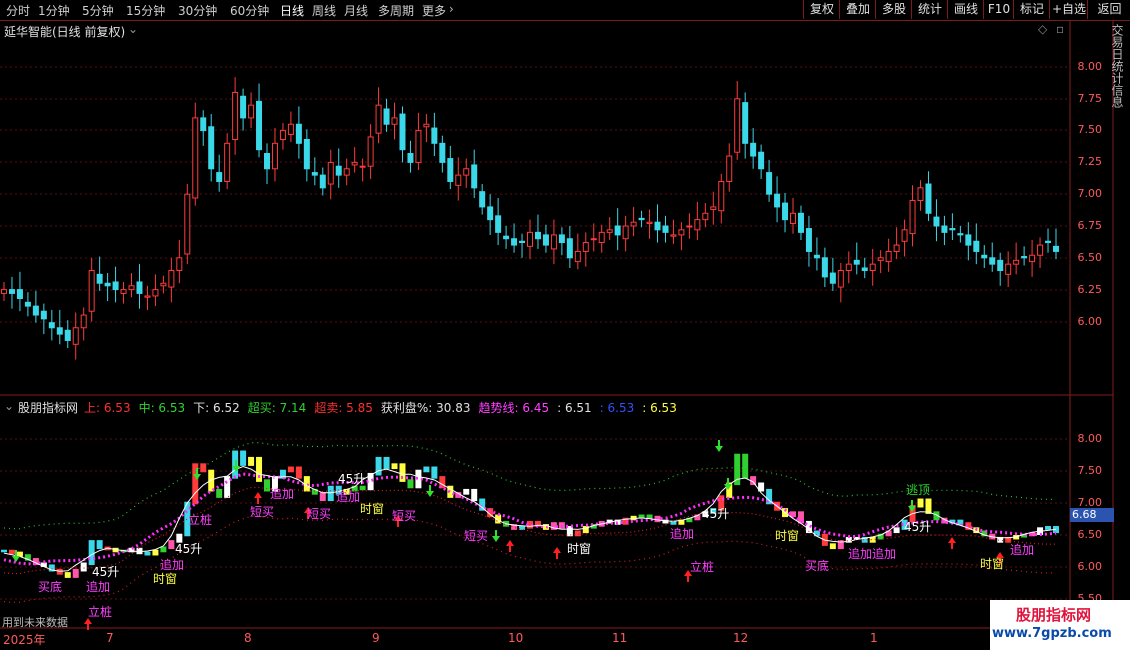 Image resolution: width=1130 pixels, height=650 pixels. What do you see at coordinates (1090, 470) in the screenshot?
I see `ind-y-tick: 7.50` at bounding box center [1090, 470].